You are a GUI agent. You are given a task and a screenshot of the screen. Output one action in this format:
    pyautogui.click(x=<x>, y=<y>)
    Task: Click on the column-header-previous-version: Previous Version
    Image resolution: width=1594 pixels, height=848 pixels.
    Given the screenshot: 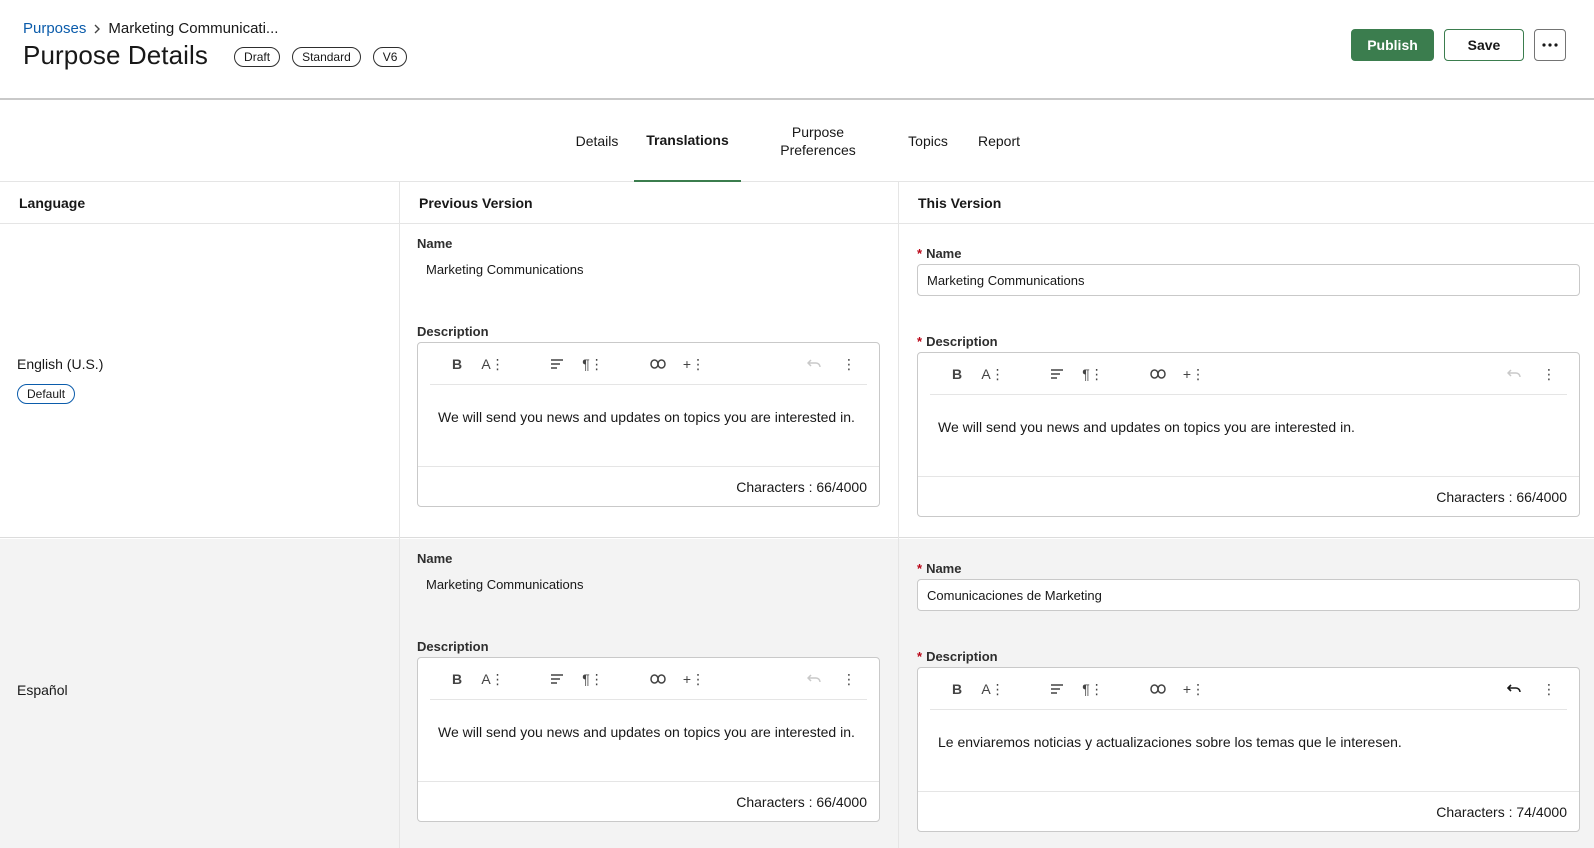 What is the action you would take?
    pyautogui.click(x=476, y=202)
    